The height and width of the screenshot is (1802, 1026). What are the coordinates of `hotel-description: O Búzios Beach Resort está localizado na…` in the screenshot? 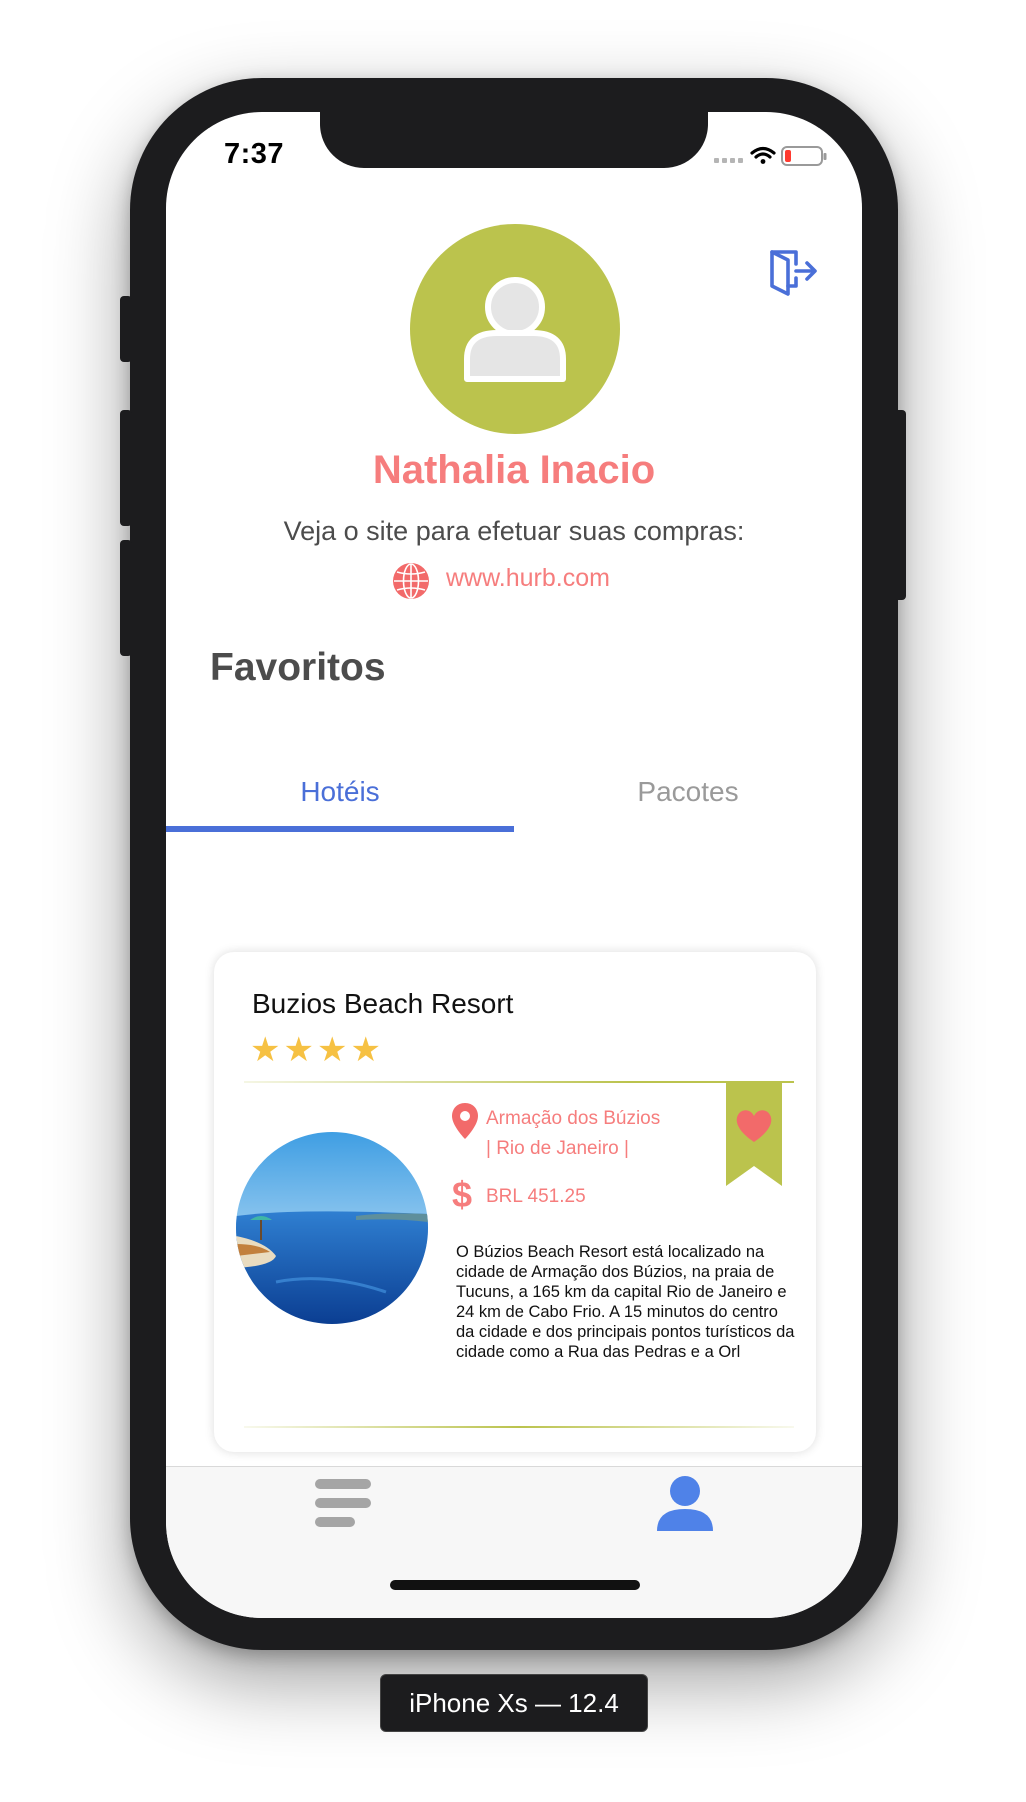 It's located at (625, 1302).